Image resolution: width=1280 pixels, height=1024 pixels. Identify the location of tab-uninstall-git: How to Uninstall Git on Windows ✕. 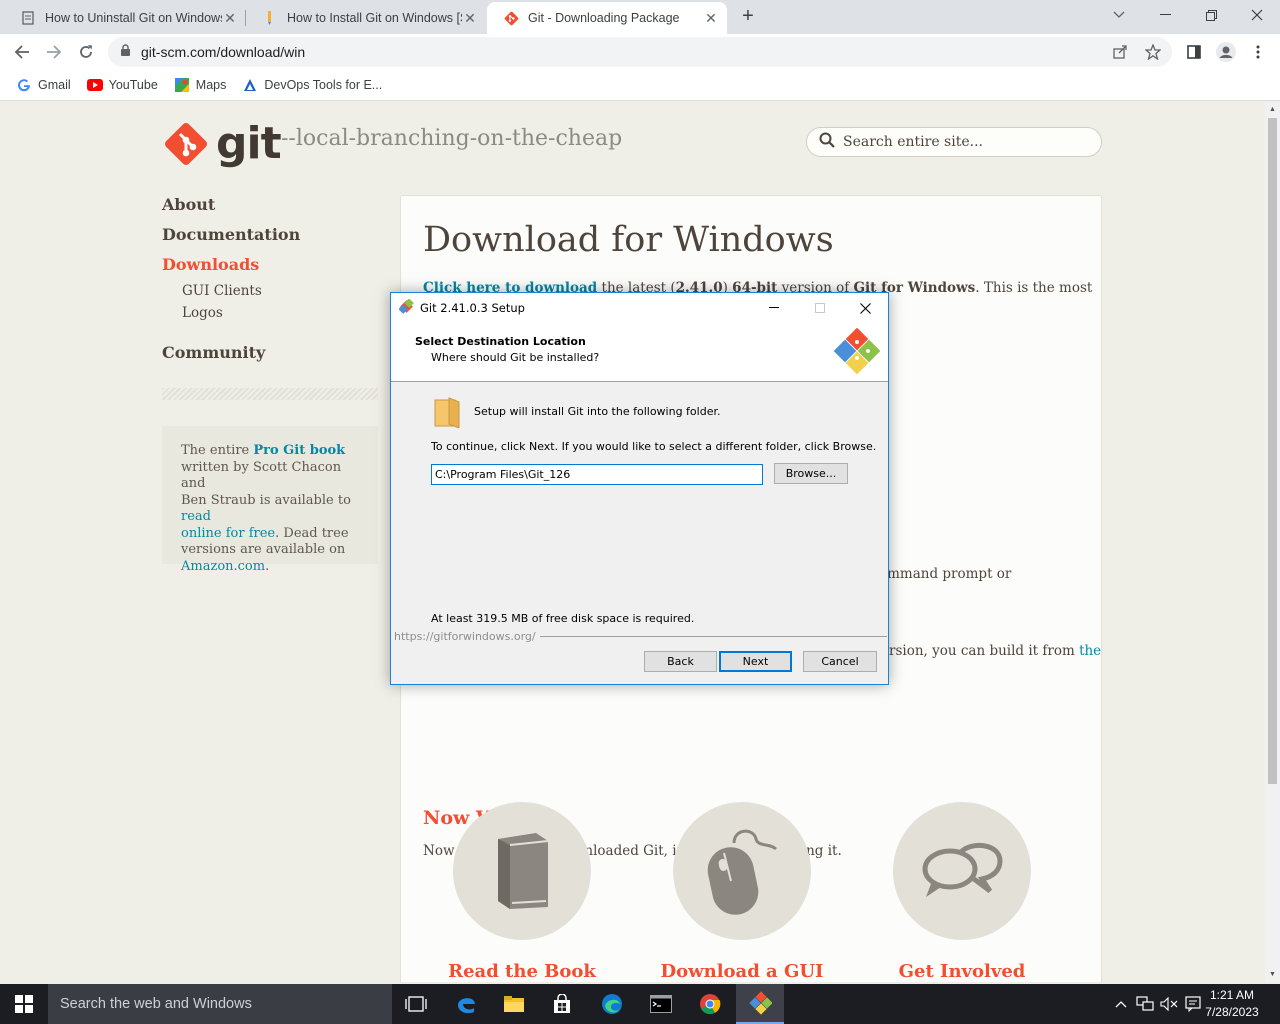
(125, 18).